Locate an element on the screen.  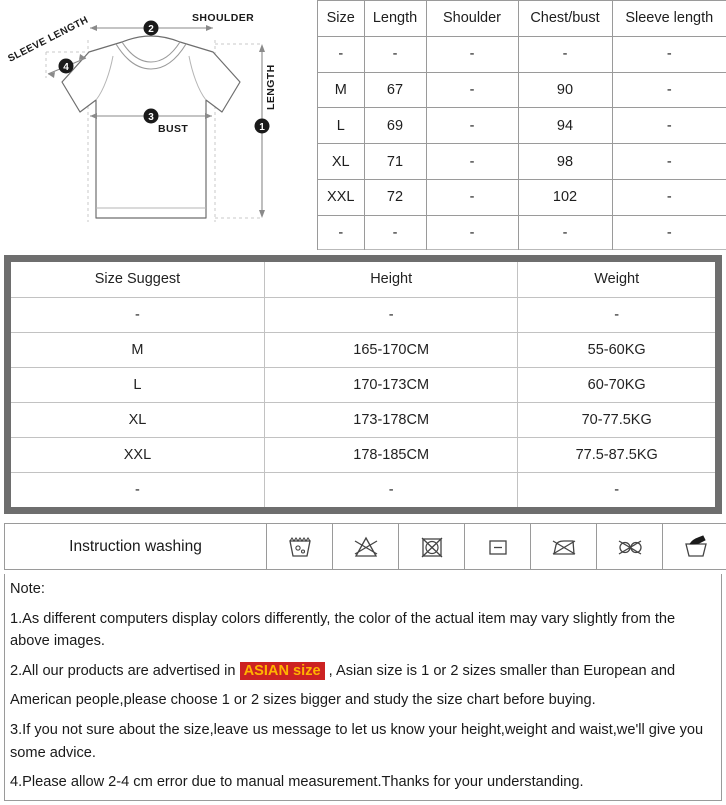
washing-instructions-section: Instruction washing is located at coordinates (363, 545).